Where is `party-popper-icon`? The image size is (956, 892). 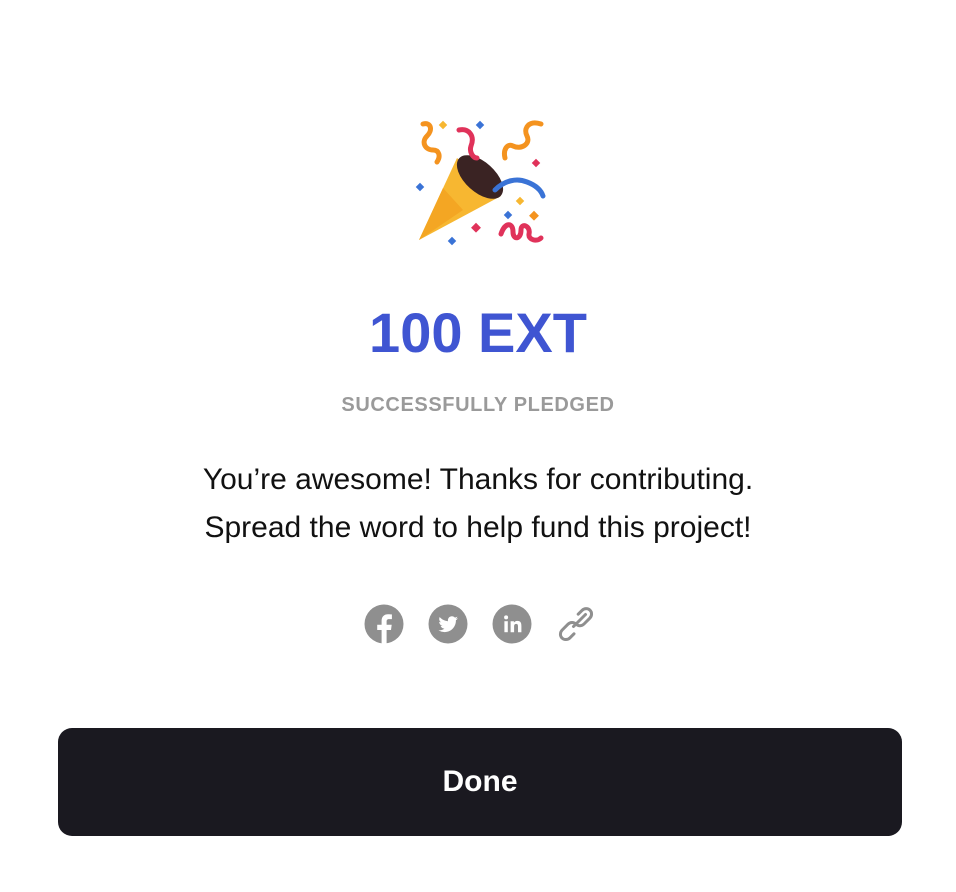 party-popper-icon is located at coordinates (480, 185).